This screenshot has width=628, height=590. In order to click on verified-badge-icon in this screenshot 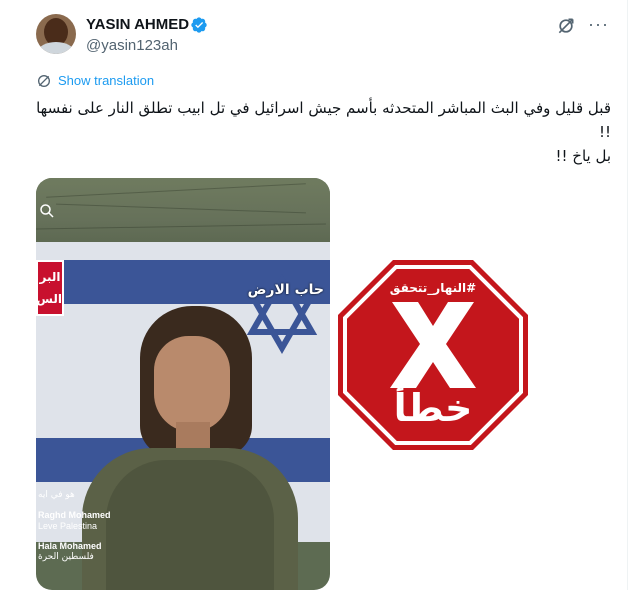, I will do `click(199, 25)`.